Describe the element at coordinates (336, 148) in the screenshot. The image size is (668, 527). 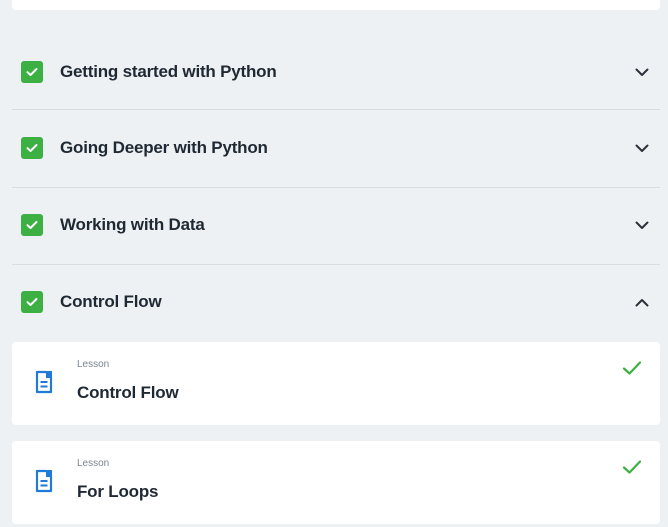
I see `section-going-deeper: Going Deeper with Python` at that location.